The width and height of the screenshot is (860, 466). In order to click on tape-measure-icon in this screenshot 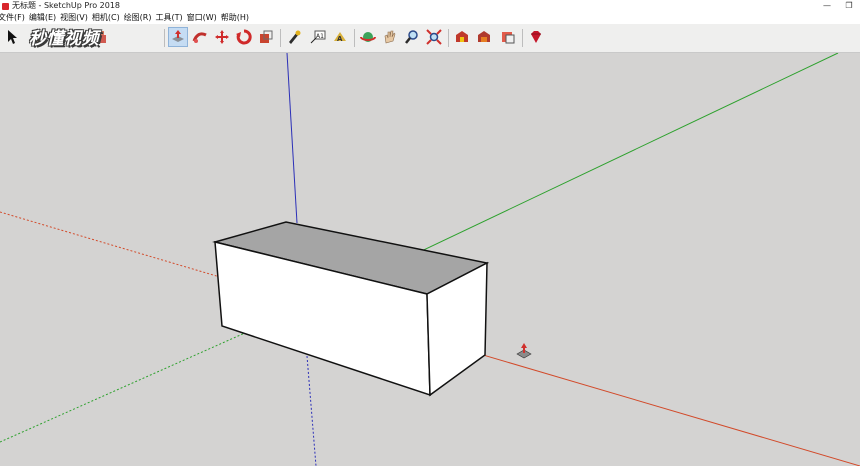, I will do `click(295, 37)`.